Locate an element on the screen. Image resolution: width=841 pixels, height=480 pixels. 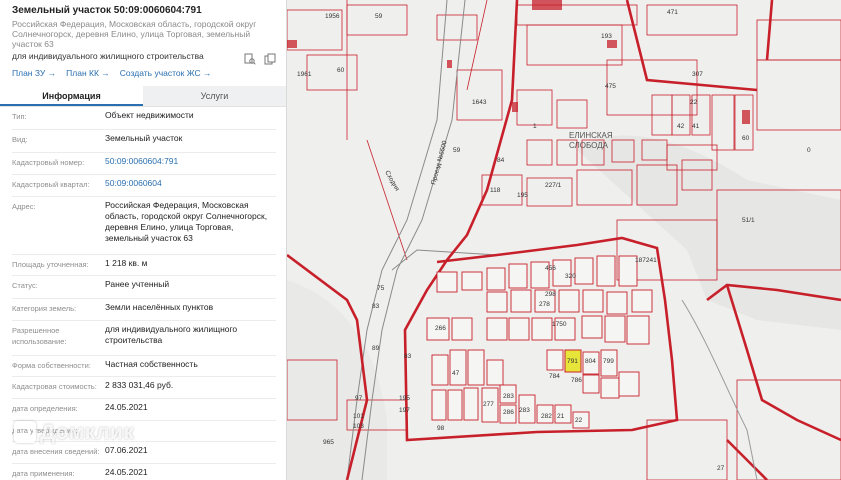
svg-text: 1643 is located at coordinates (479, 102).